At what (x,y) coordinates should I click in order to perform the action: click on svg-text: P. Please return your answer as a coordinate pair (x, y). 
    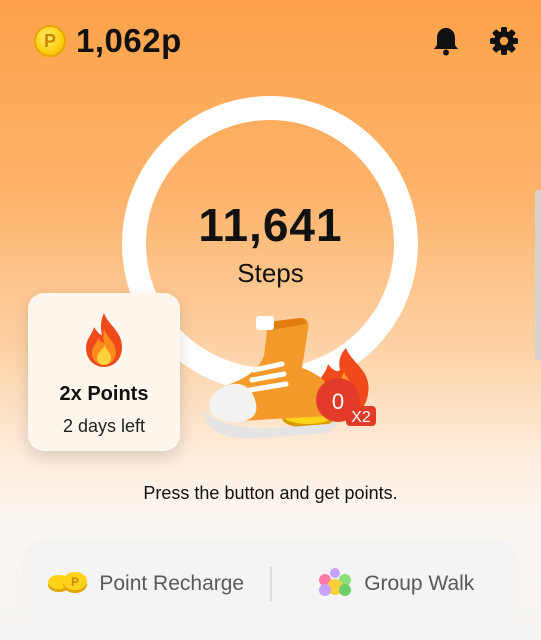
    Looking at the image, I should click on (75, 582).